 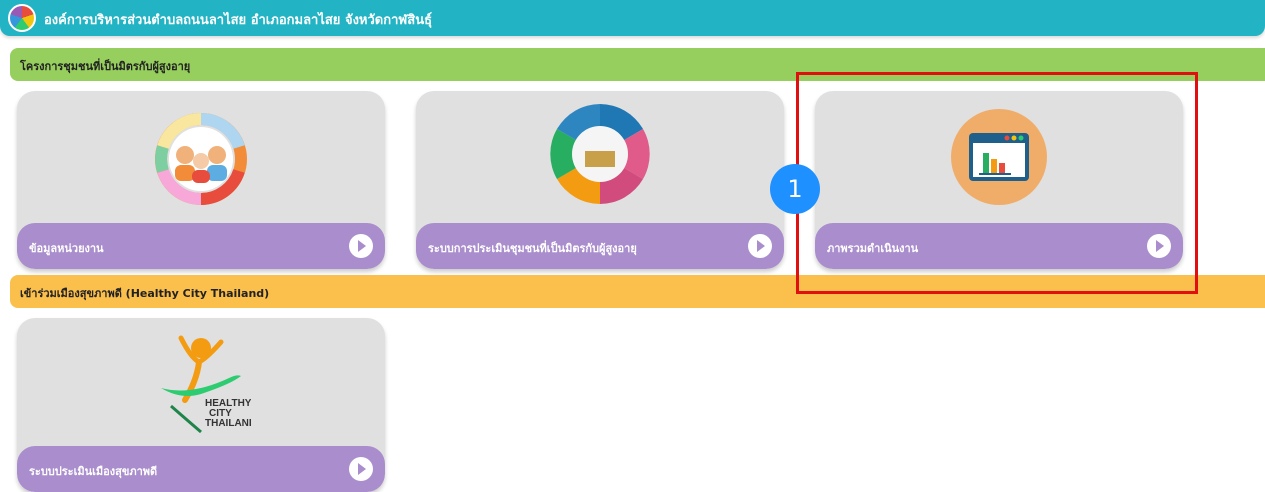 What do you see at coordinates (201, 246) in the screenshot?
I see `card-footer: ข้อมูลหน่วยงาน` at bounding box center [201, 246].